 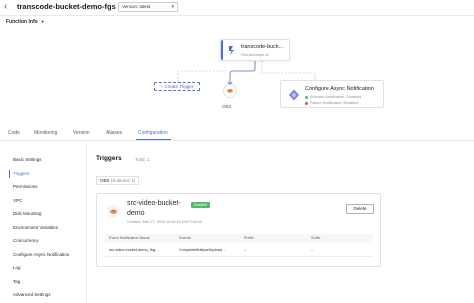 I want to click on failure-dot-icon, so click(x=306, y=103).